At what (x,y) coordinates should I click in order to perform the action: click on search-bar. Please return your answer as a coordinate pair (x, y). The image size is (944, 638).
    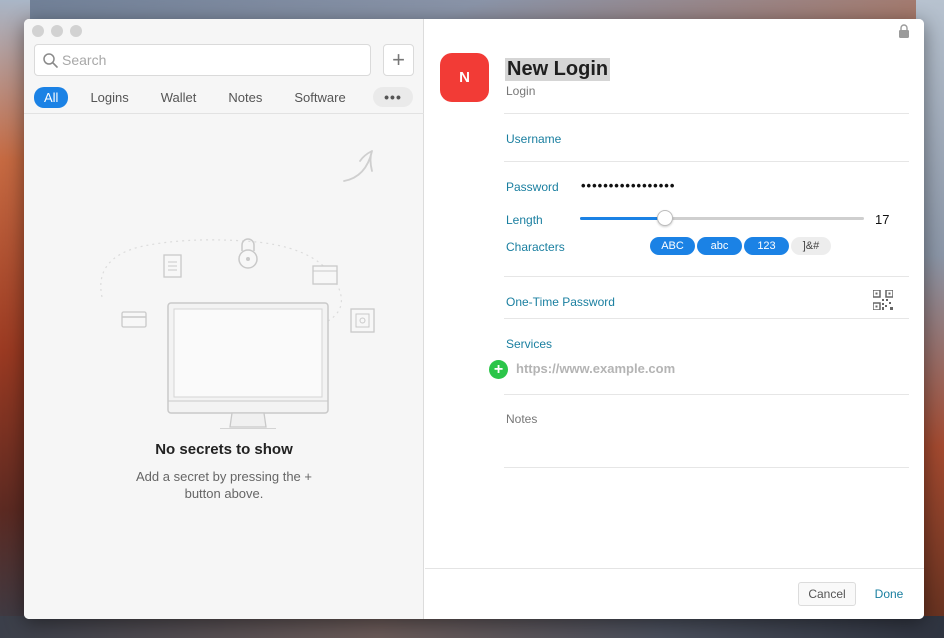
    Looking at the image, I should click on (202, 60).